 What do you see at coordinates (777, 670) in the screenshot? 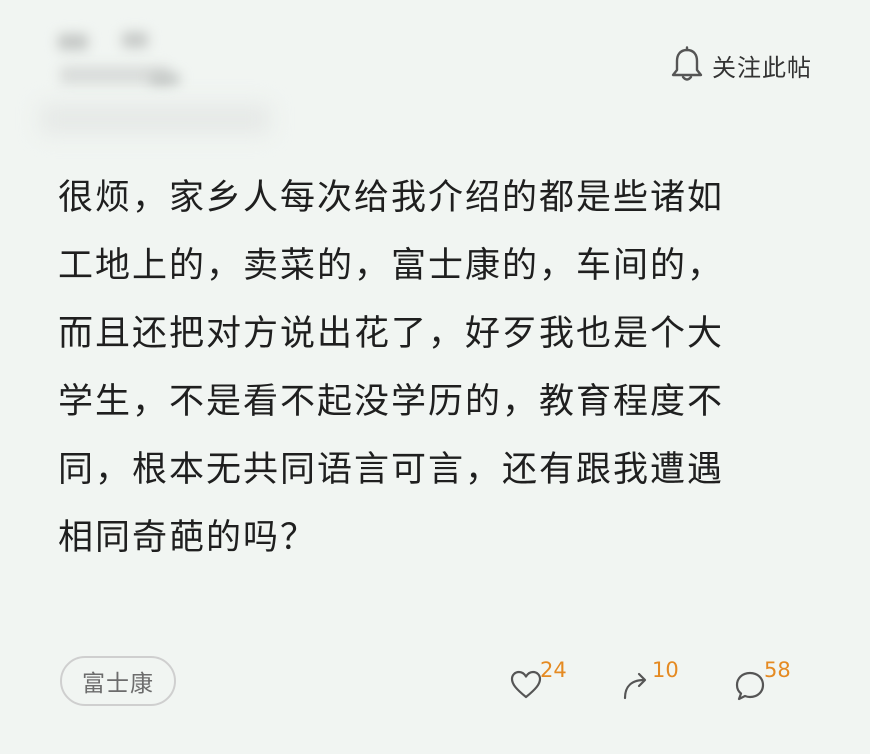
I see `comment-count: 58` at bounding box center [777, 670].